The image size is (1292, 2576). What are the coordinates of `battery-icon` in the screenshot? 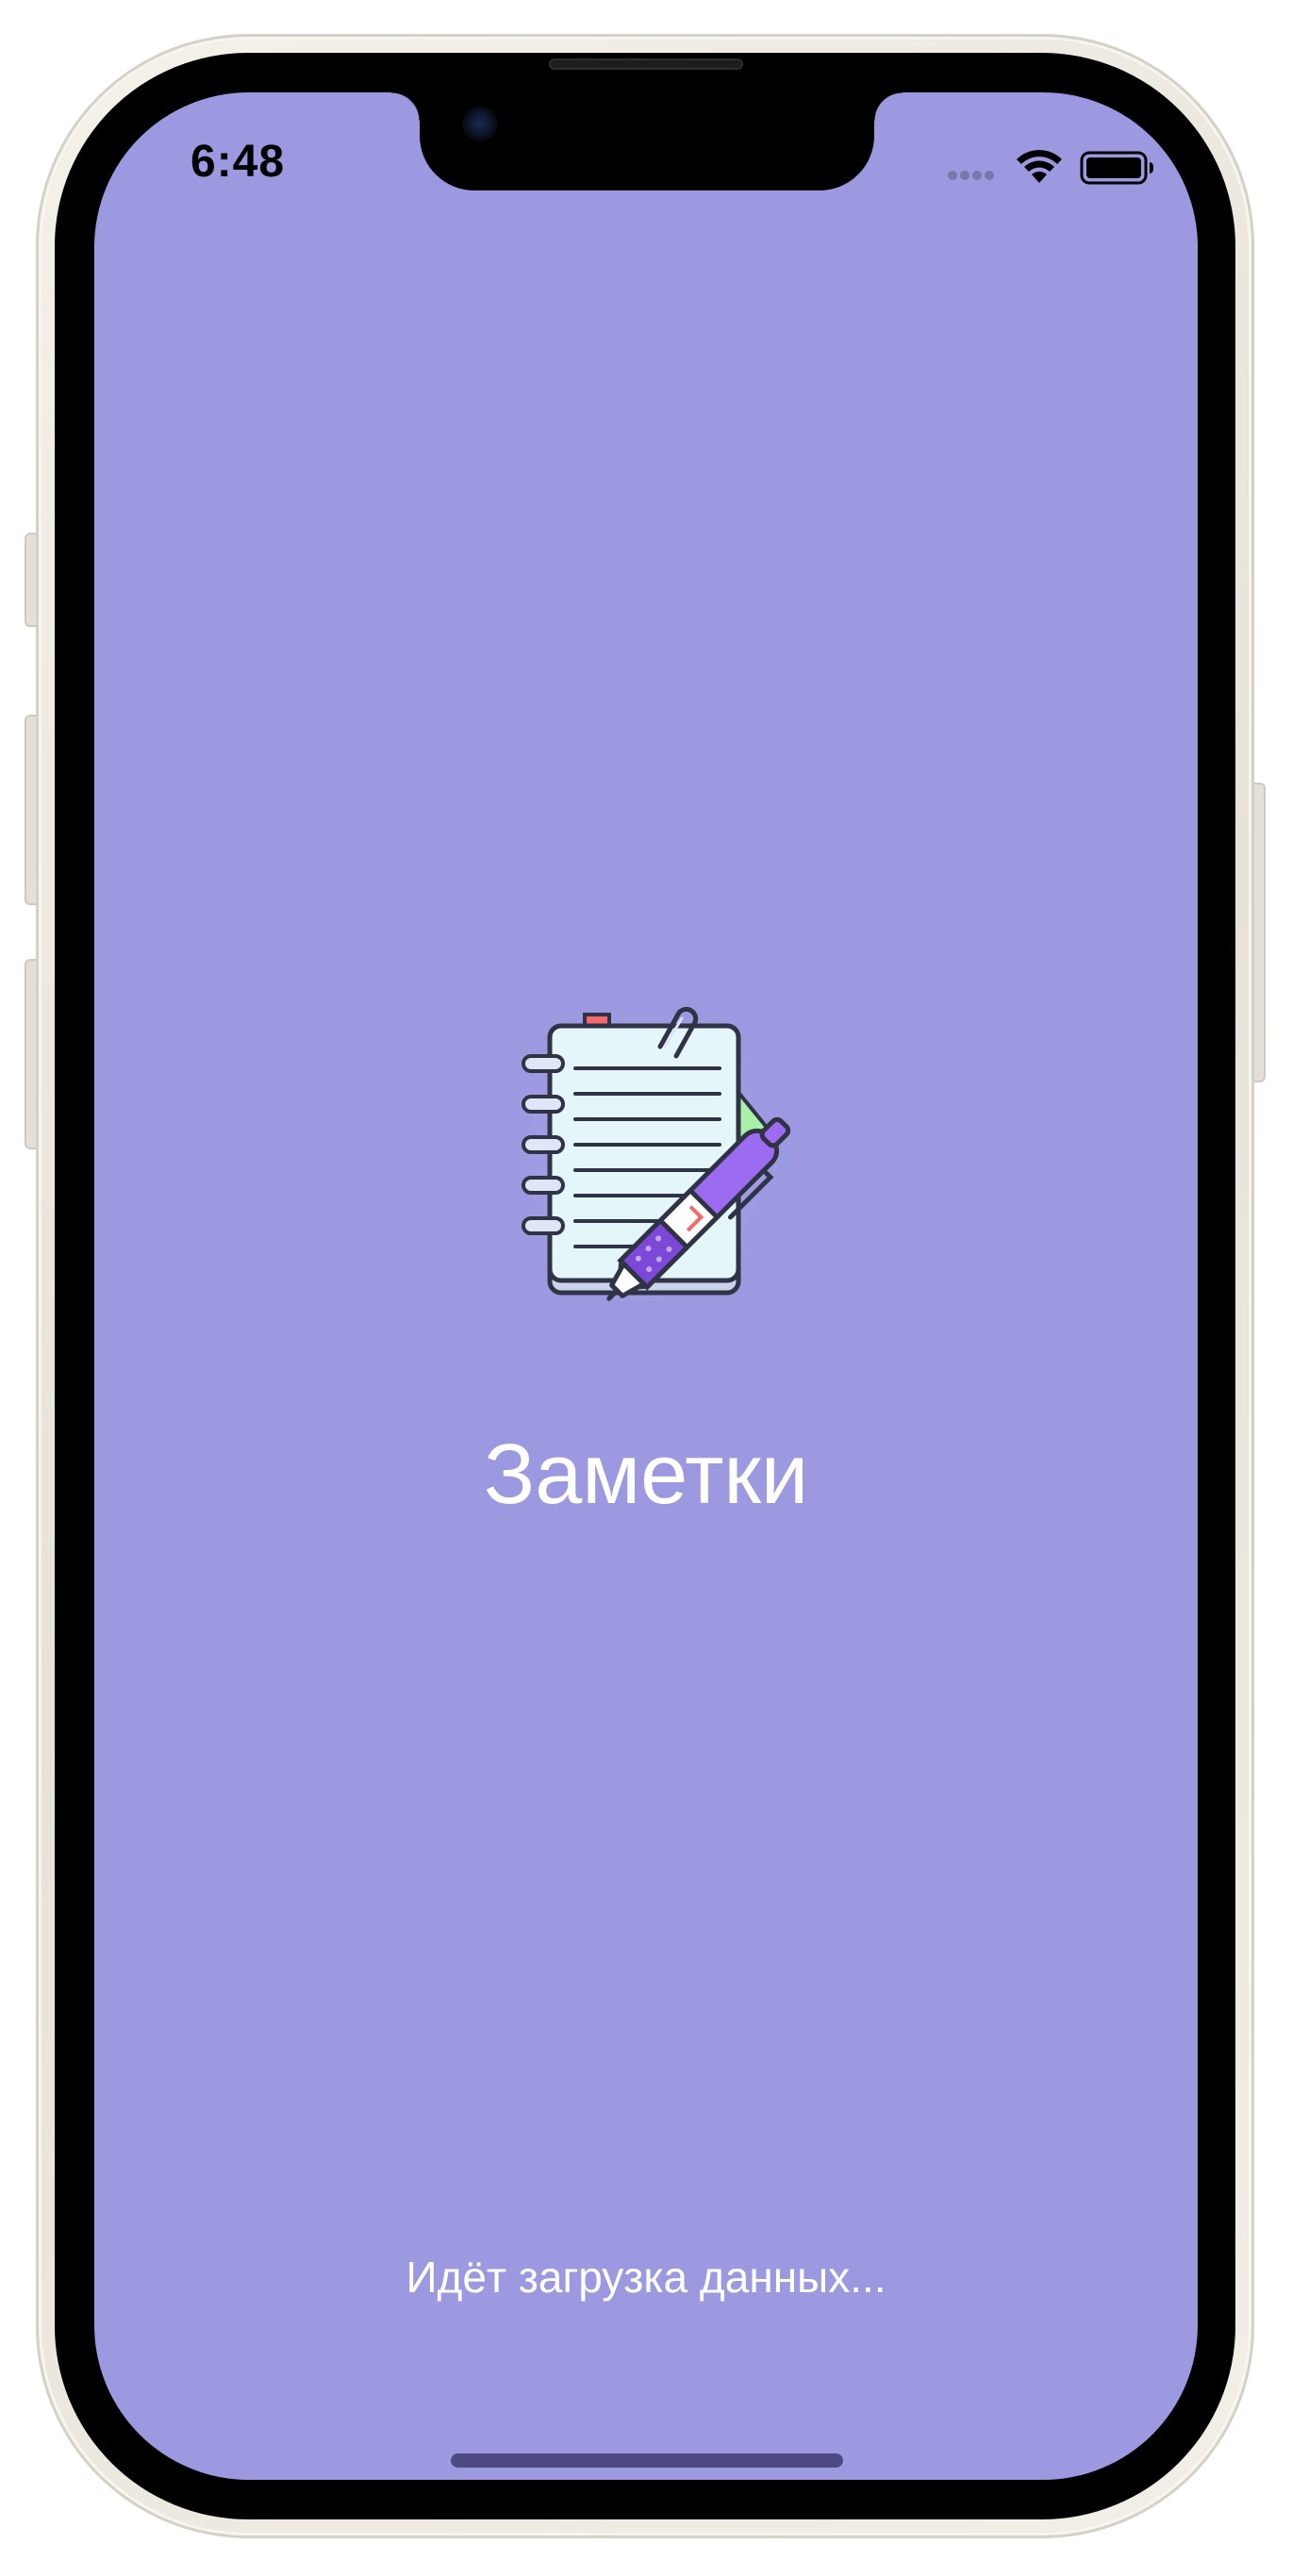 It's located at (1116, 168).